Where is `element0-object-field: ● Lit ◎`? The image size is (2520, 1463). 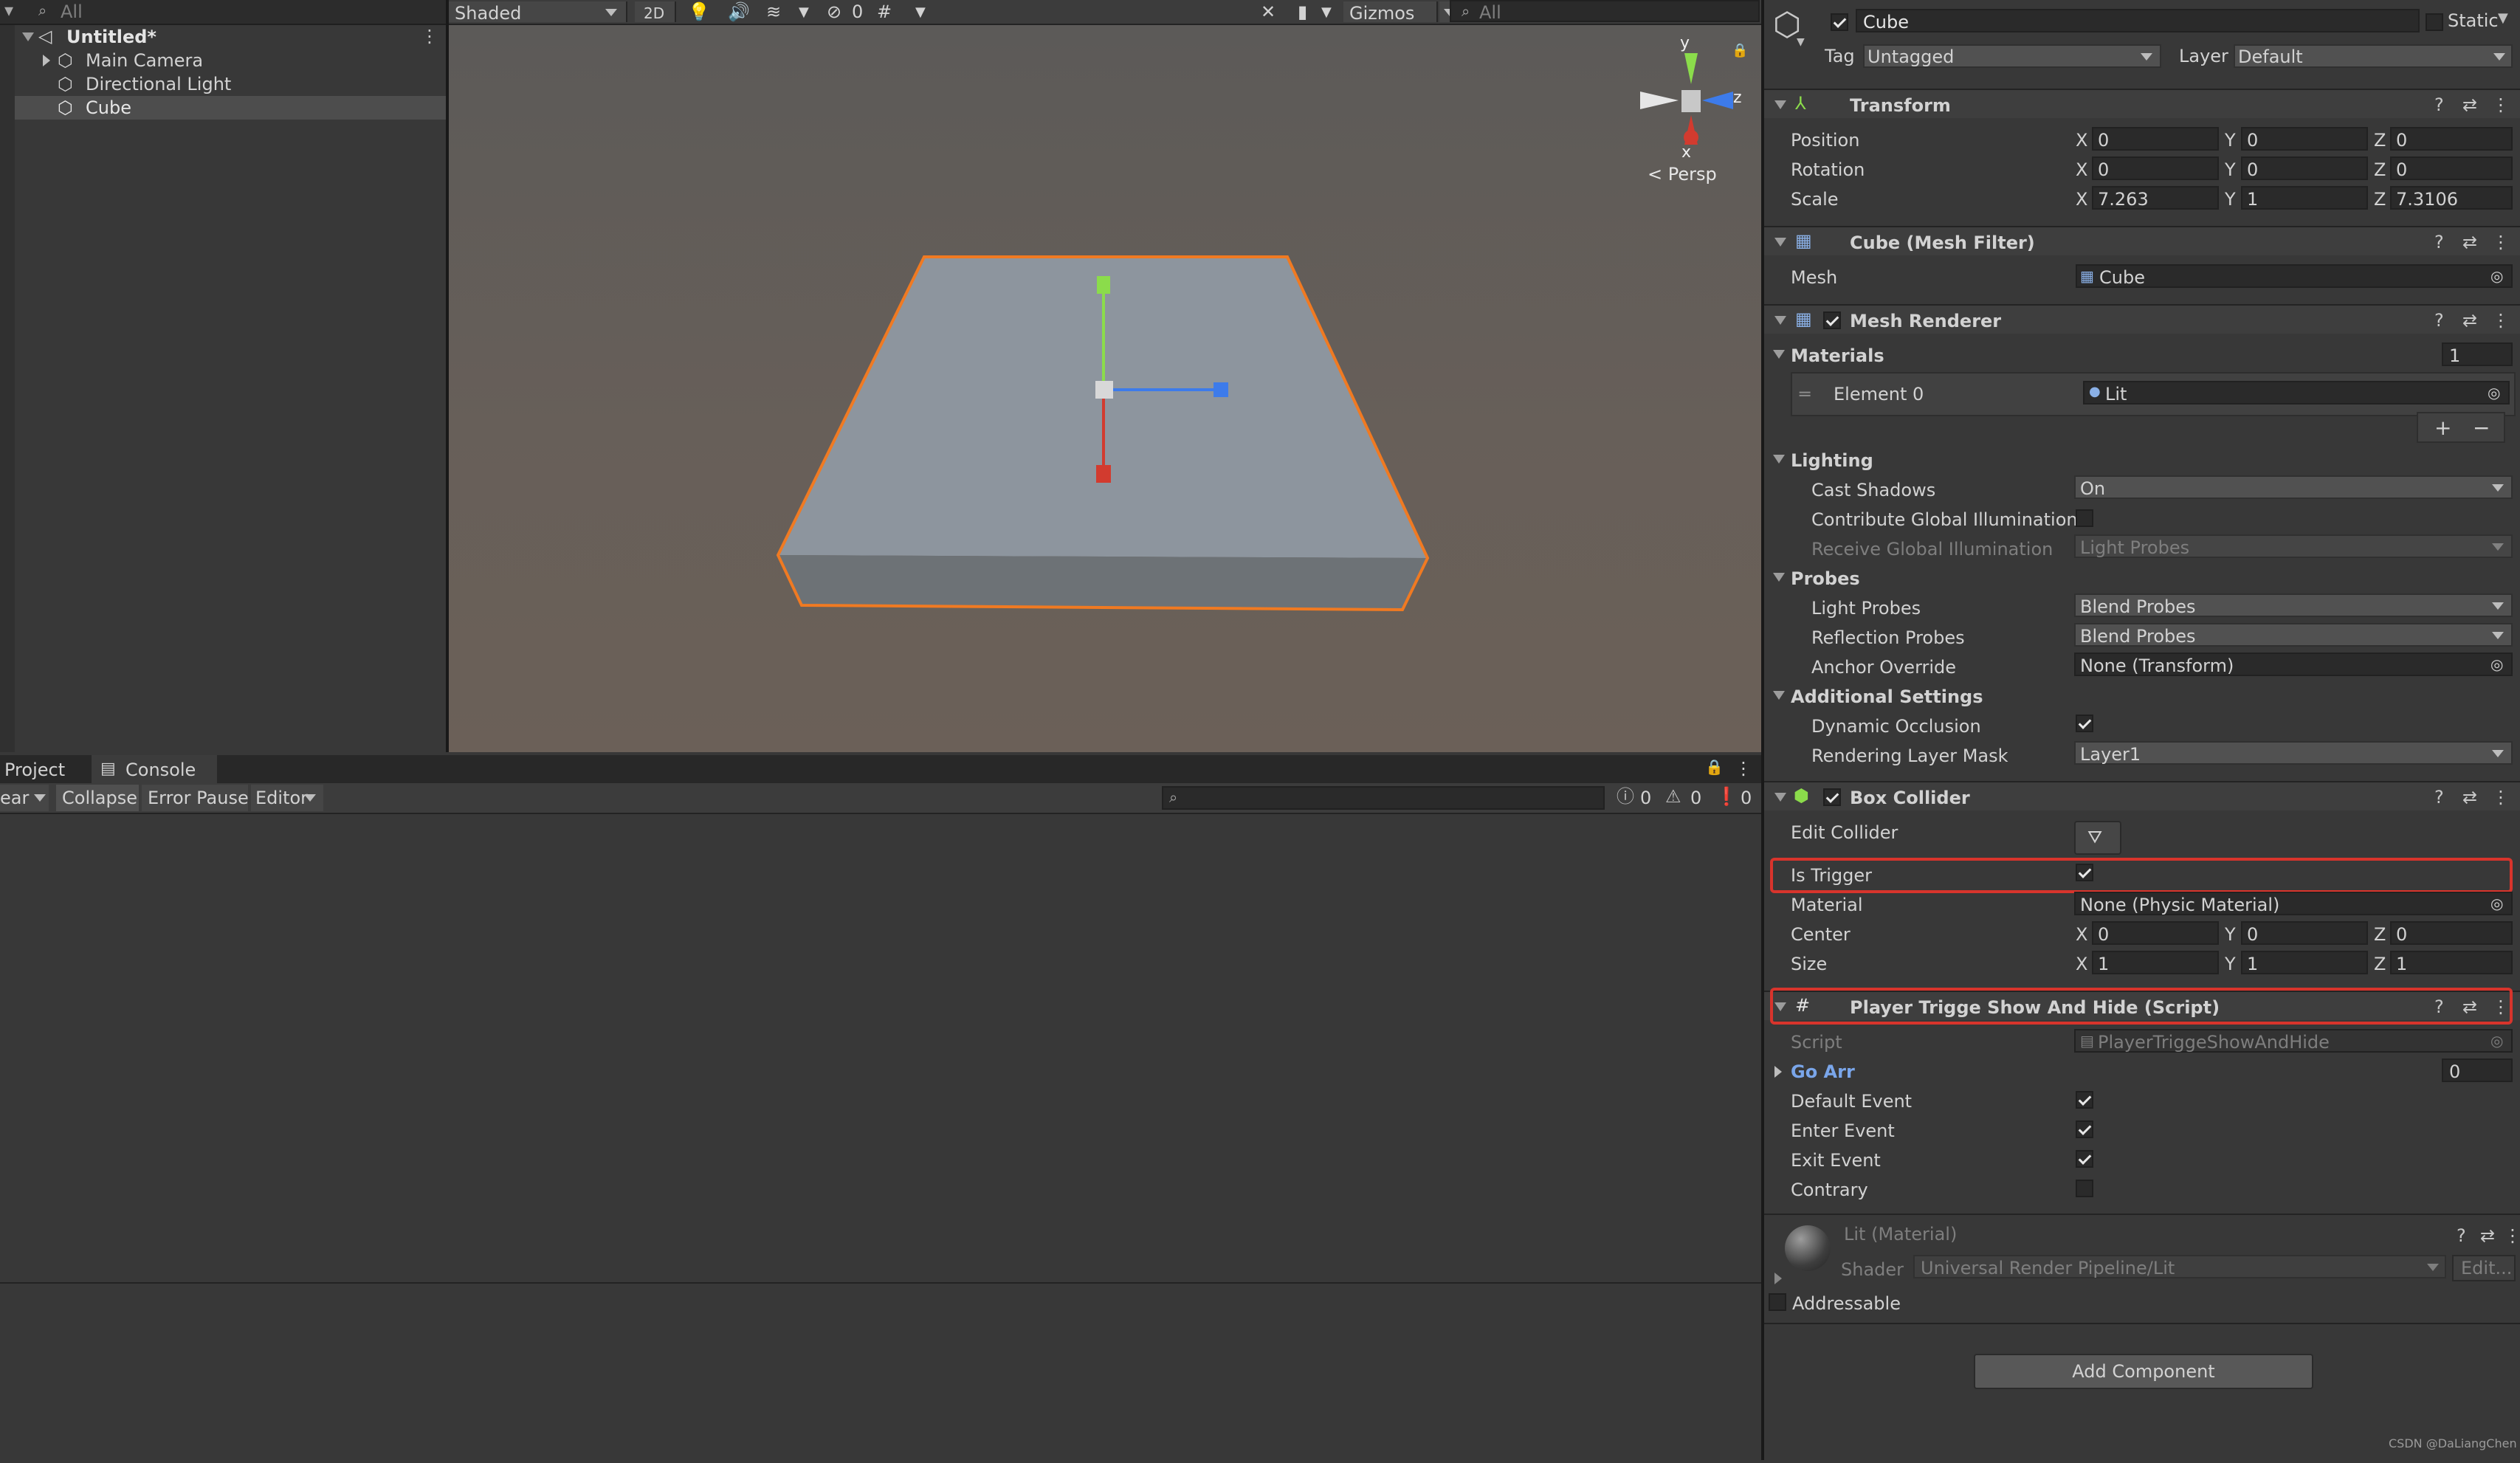 element0-object-field: ● Lit ◎ is located at coordinates (2296, 393).